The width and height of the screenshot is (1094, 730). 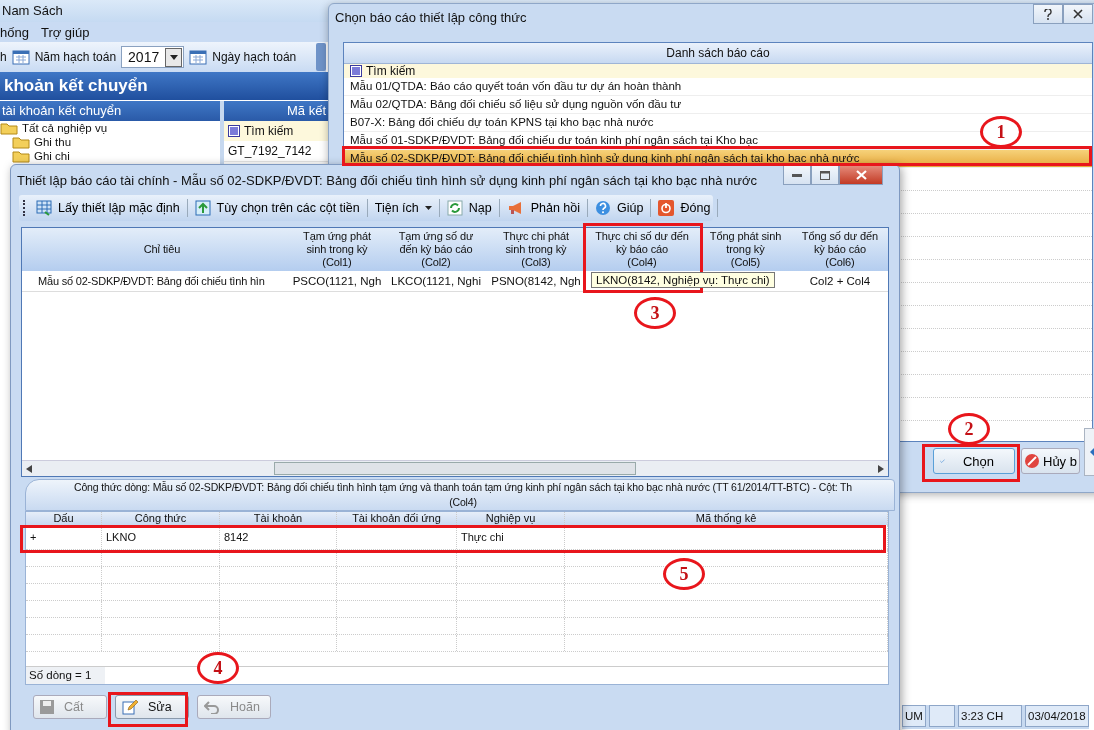 What do you see at coordinates (387, 180) in the screenshot?
I see `dialog-title: Thiết lập báo cáo tài chính - Mẫu số 02-SDKP/ĐVDT: Bảng đối chiếu tình hình sử dụng kinh phí ngân sách tại kho bạc nhà nước` at bounding box center [387, 180].